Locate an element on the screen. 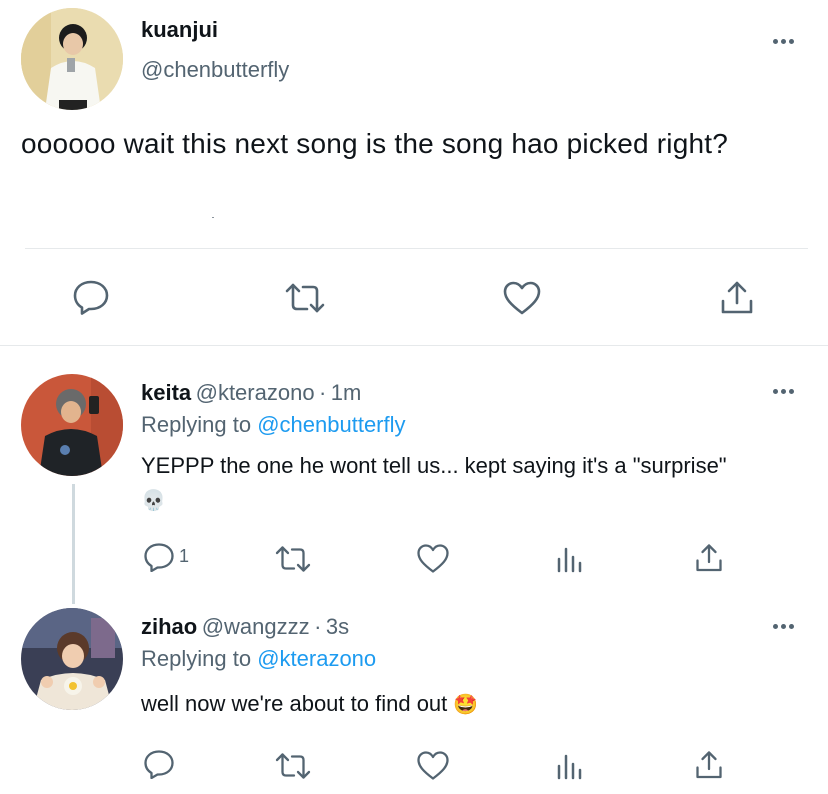 This screenshot has height=794, width=828. replying-to: Replying to @chenbutterfly is located at coordinates (273, 425).